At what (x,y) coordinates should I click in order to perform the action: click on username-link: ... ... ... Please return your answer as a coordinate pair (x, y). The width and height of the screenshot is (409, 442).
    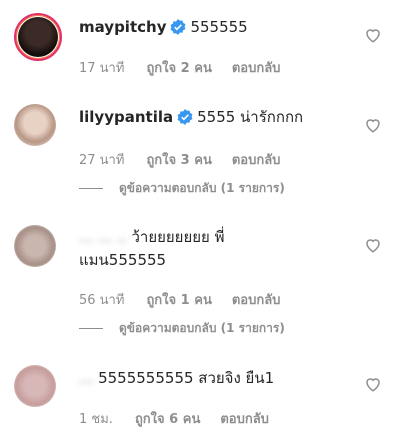
    Looking at the image, I should click on (103, 237).